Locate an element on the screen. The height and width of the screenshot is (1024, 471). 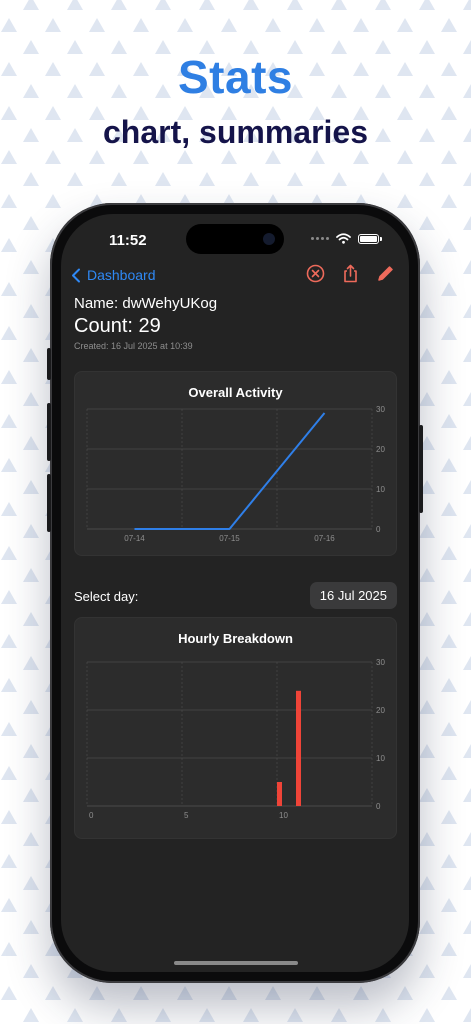
share-button is located at coordinates (350, 273).